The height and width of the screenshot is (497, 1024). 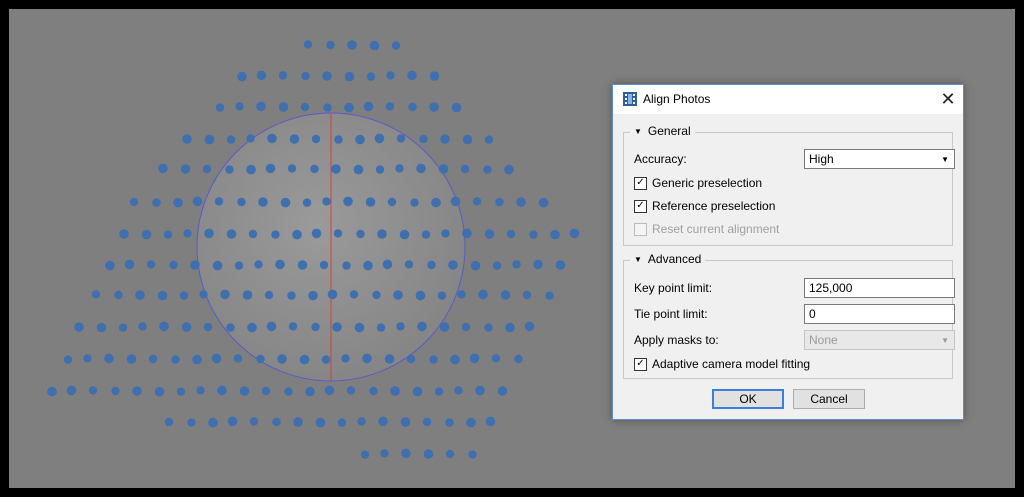 What do you see at coordinates (948, 99) in the screenshot?
I see `close-button: ✕` at bounding box center [948, 99].